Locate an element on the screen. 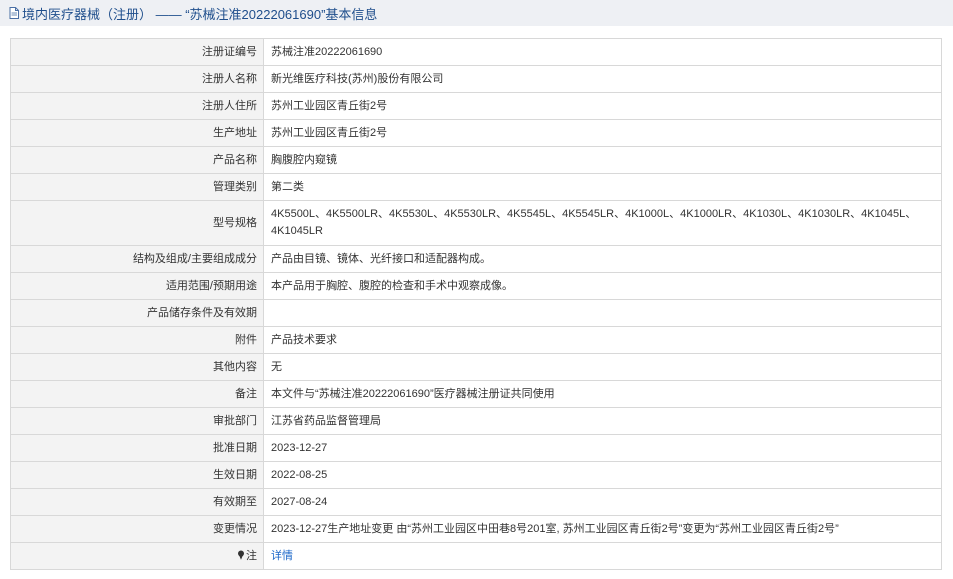 The height and width of the screenshot is (579, 953). table-row: 审批部门 江苏省药品监督管理局 is located at coordinates (476, 421).